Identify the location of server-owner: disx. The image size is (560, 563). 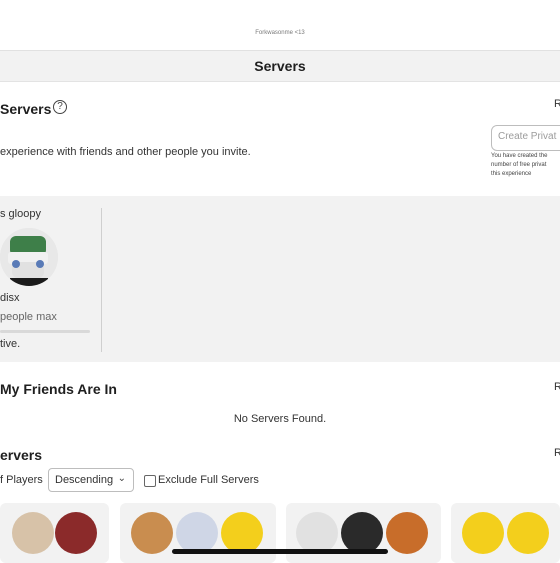
(10, 298).